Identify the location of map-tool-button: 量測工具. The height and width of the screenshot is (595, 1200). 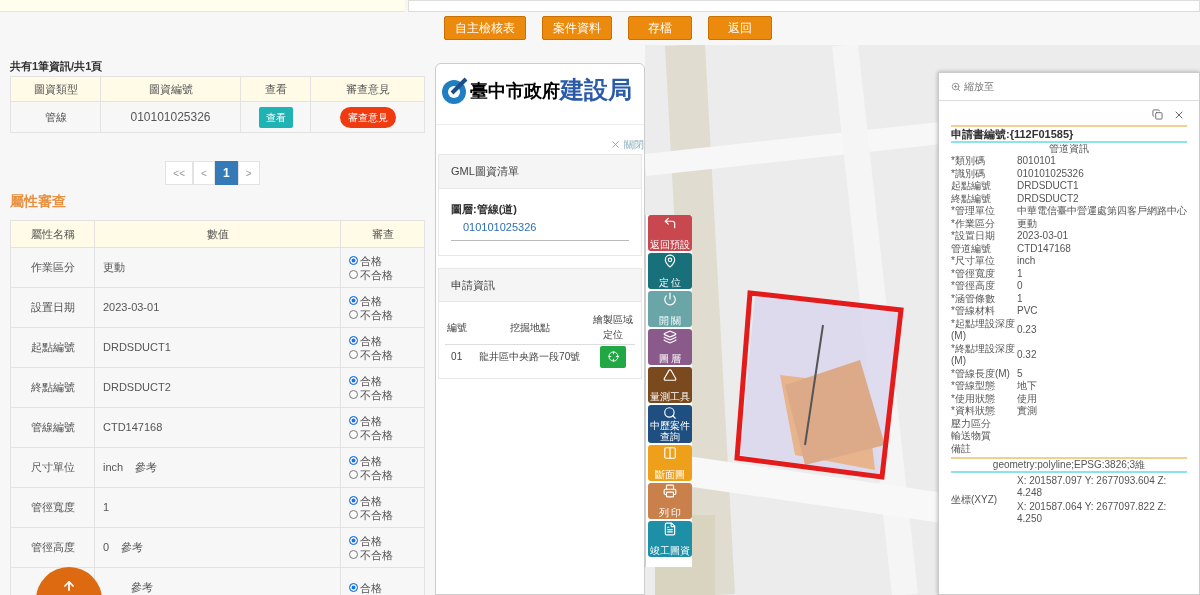
(670, 385).